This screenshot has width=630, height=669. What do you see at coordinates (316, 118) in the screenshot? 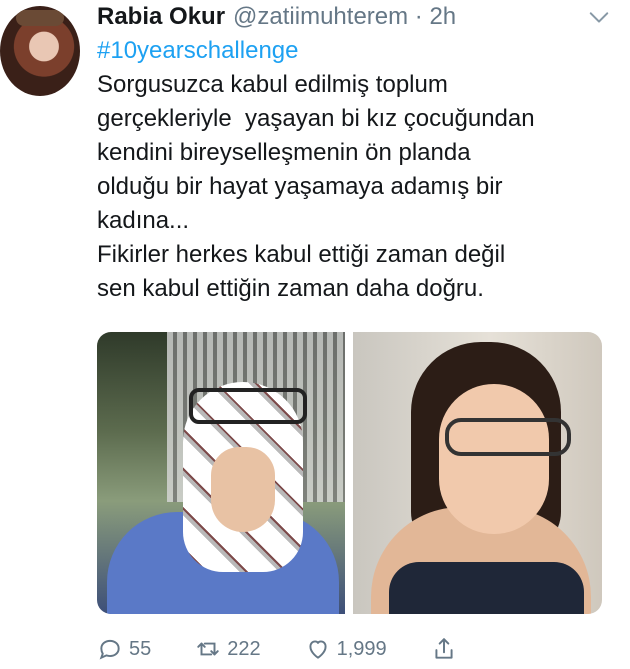
I see `tweet-line: gerçekleriyle yaşayan bi kız çocuğundan` at bounding box center [316, 118].